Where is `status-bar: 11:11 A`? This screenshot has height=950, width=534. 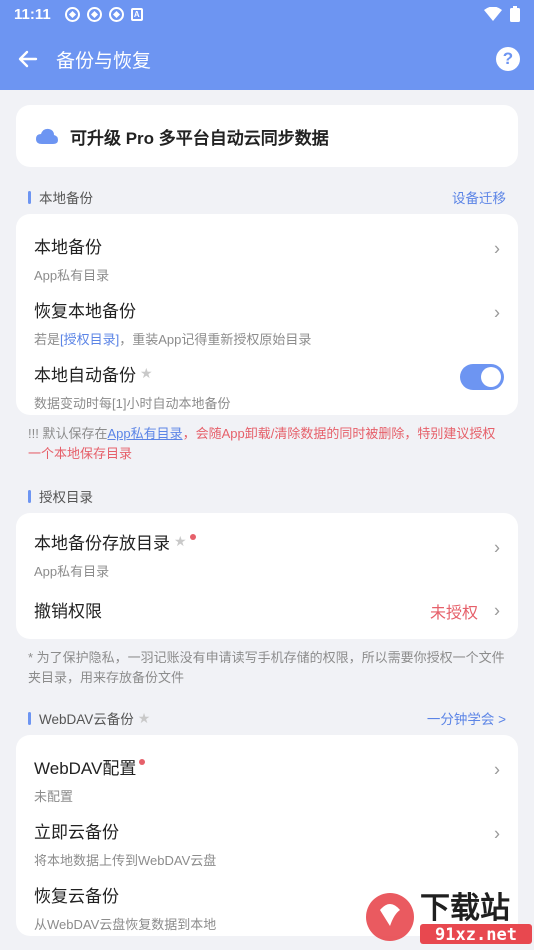
status-bar: 11:11 A is located at coordinates (267, 14).